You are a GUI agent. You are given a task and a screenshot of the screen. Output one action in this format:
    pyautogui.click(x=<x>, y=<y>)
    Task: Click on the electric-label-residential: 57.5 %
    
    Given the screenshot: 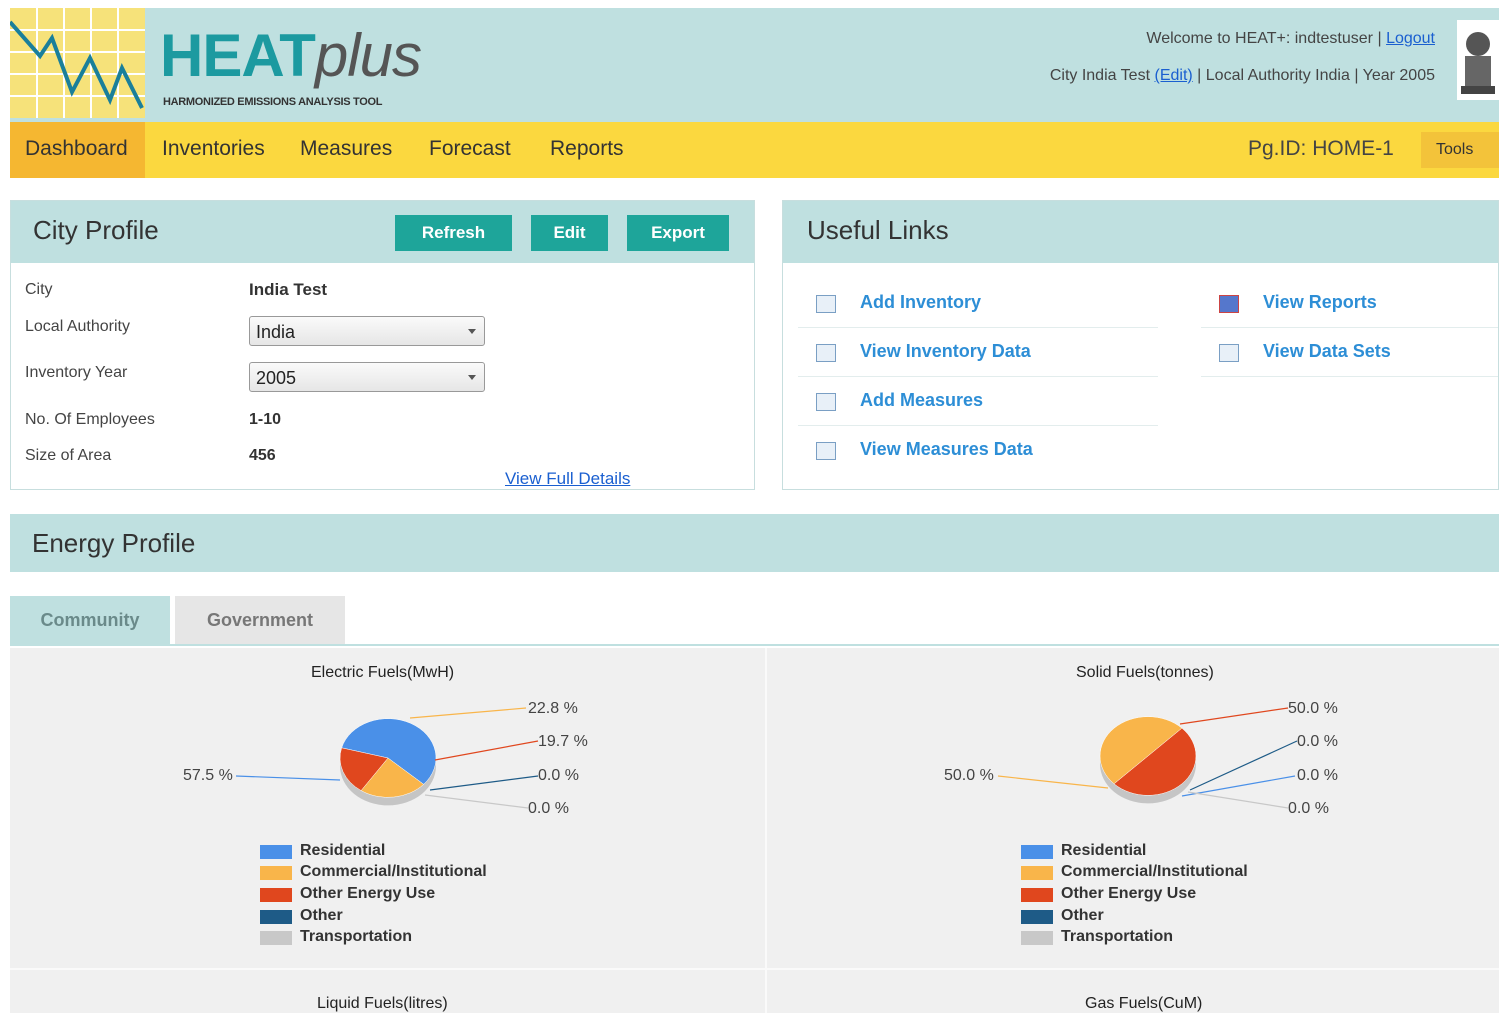 What is the action you would take?
    pyautogui.click(x=208, y=775)
    